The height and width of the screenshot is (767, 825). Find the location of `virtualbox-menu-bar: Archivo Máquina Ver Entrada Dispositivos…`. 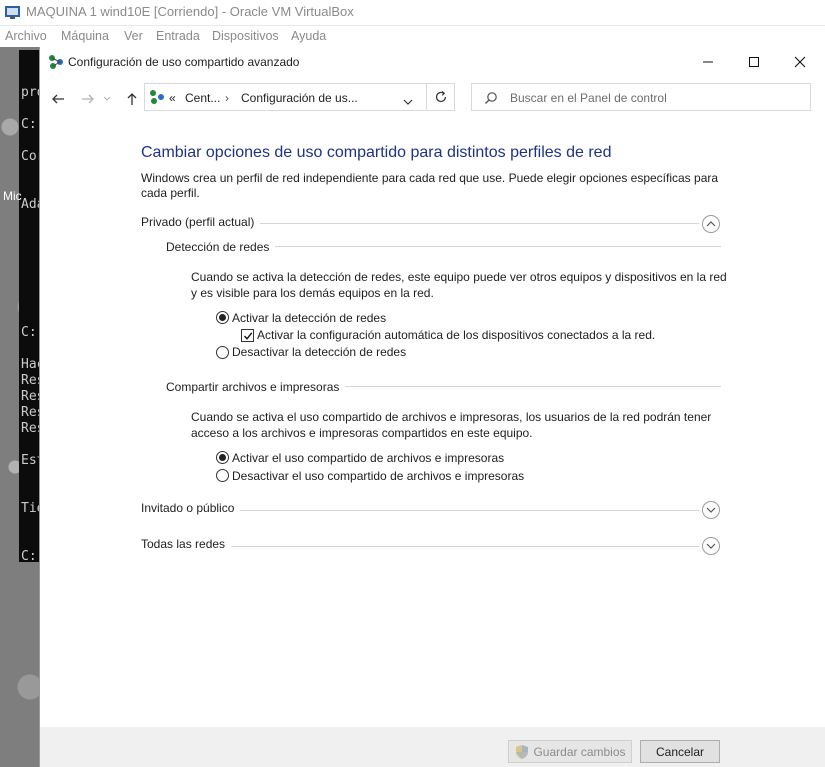

virtualbox-menu-bar: Archivo Máquina Ver Entrada Dispositivos… is located at coordinates (412, 36).